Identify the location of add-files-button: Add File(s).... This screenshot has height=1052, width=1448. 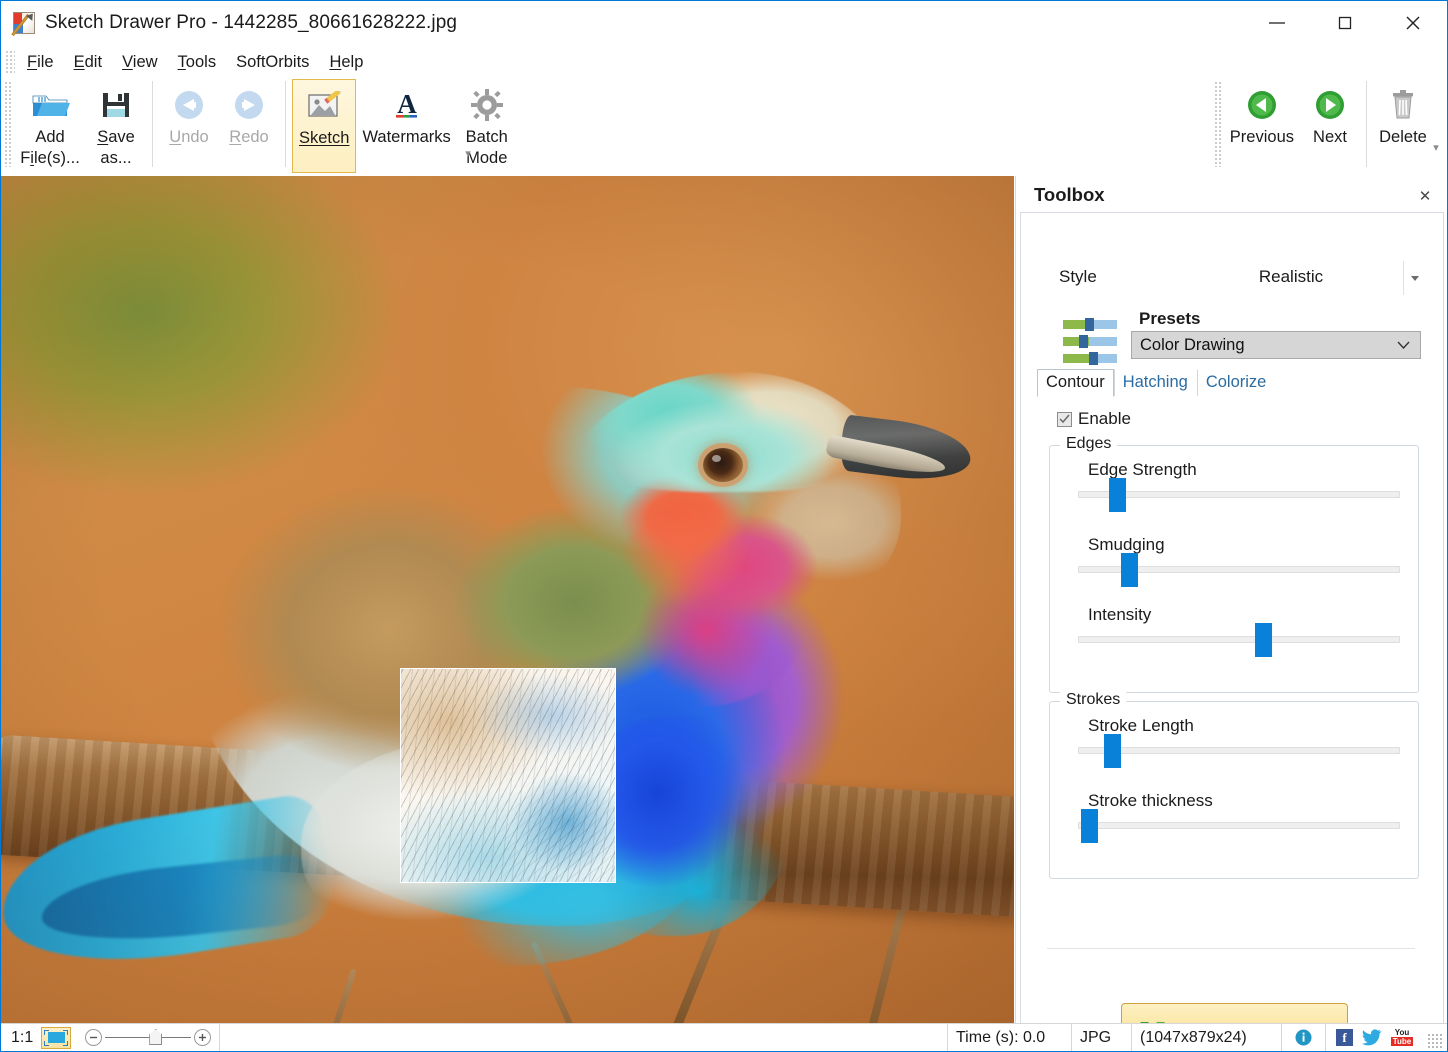
(50, 126).